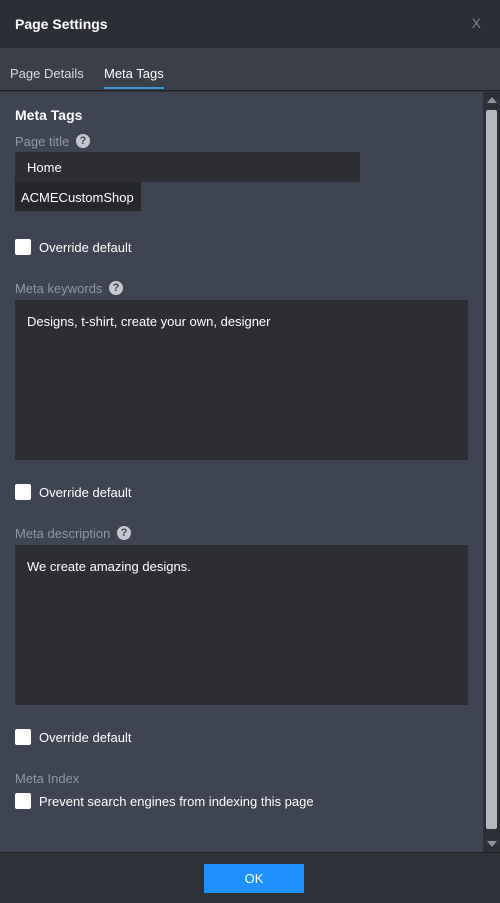  What do you see at coordinates (47, 73) in the screenshot?
I see `tab-page-details: Page Details` at bounding box center [47, 73].